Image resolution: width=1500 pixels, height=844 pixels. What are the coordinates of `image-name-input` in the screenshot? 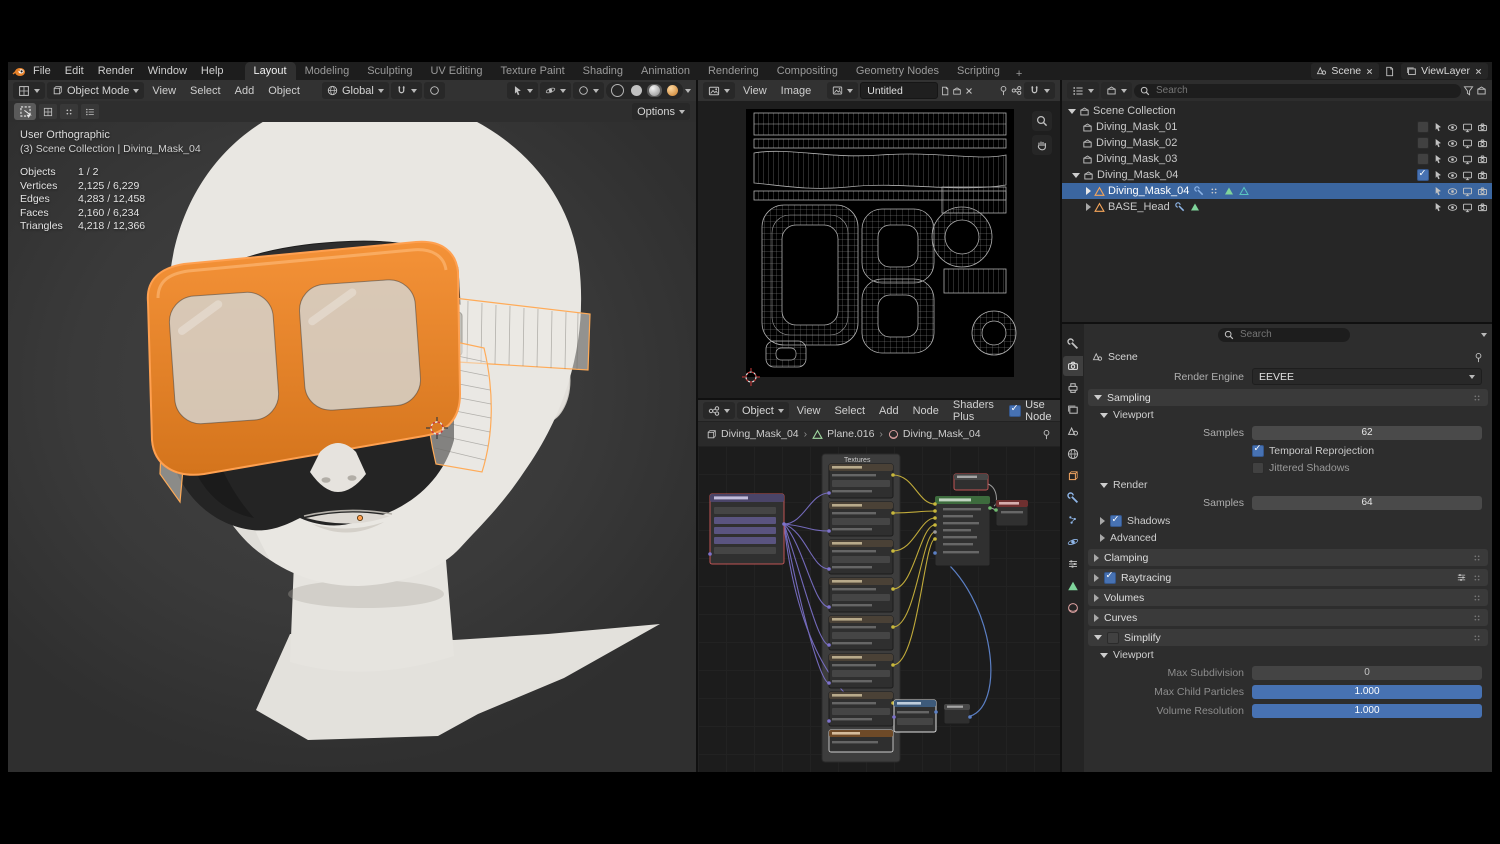 It's located at (899, 90).